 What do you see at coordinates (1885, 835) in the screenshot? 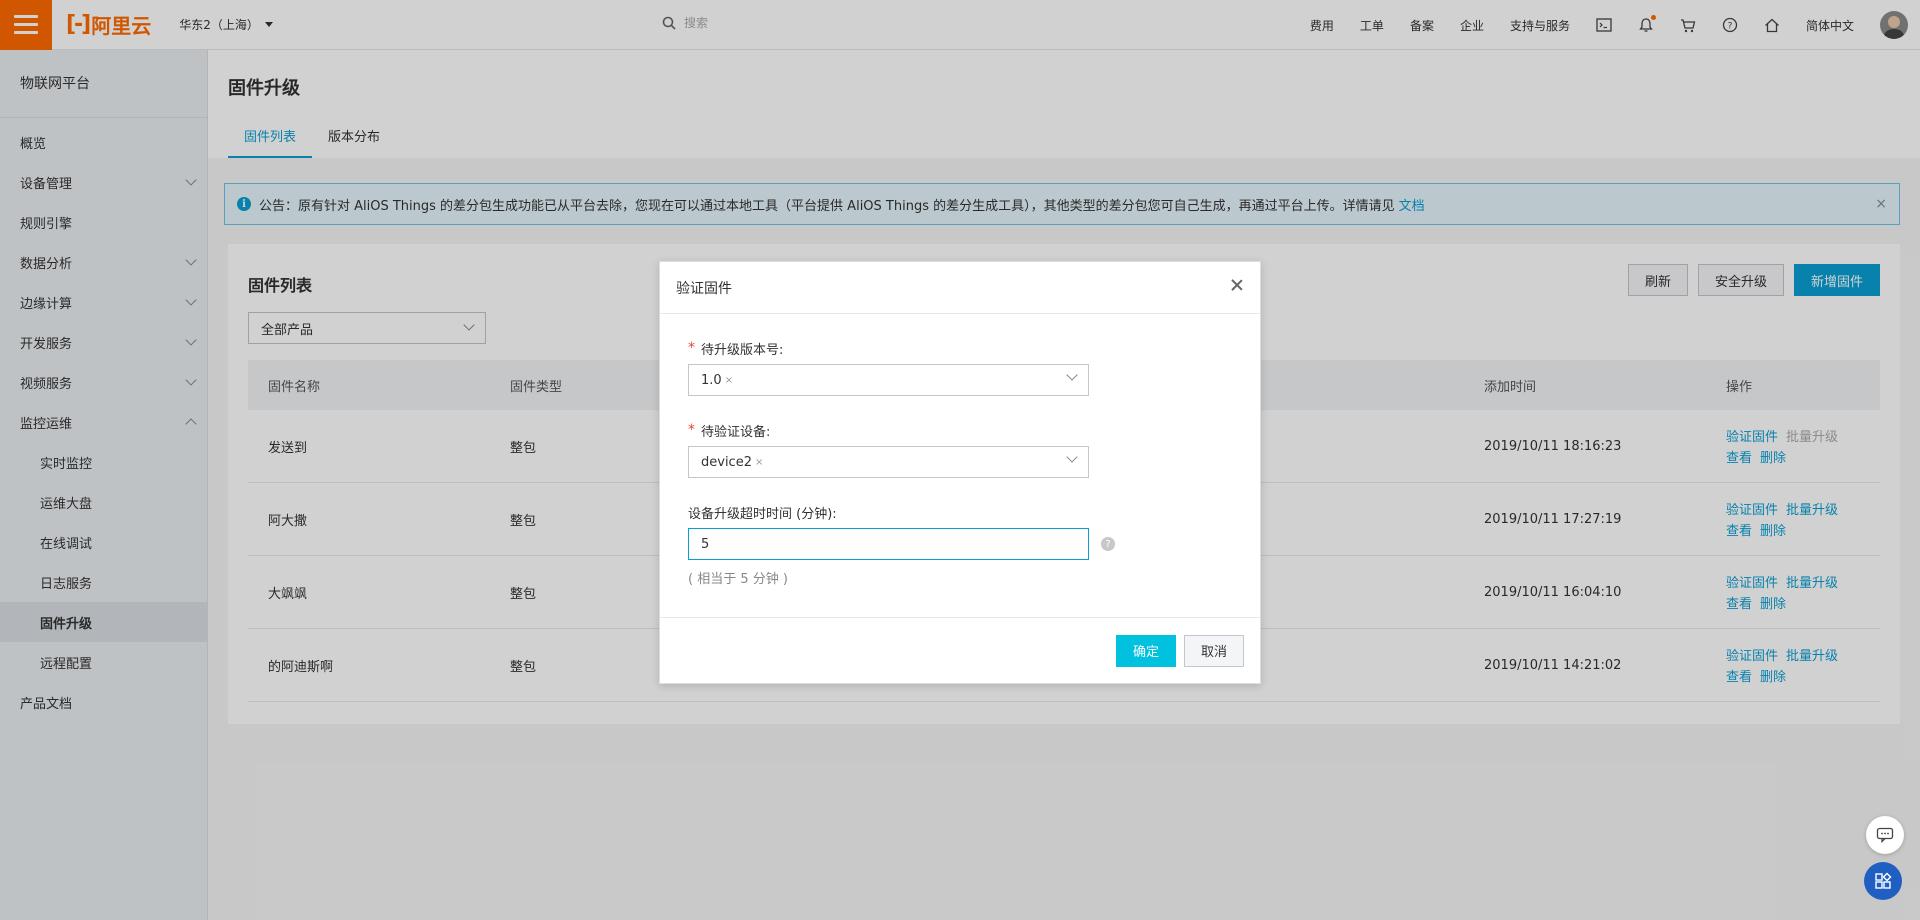
I see `chat-icon` at bounding box center [1885, 835].